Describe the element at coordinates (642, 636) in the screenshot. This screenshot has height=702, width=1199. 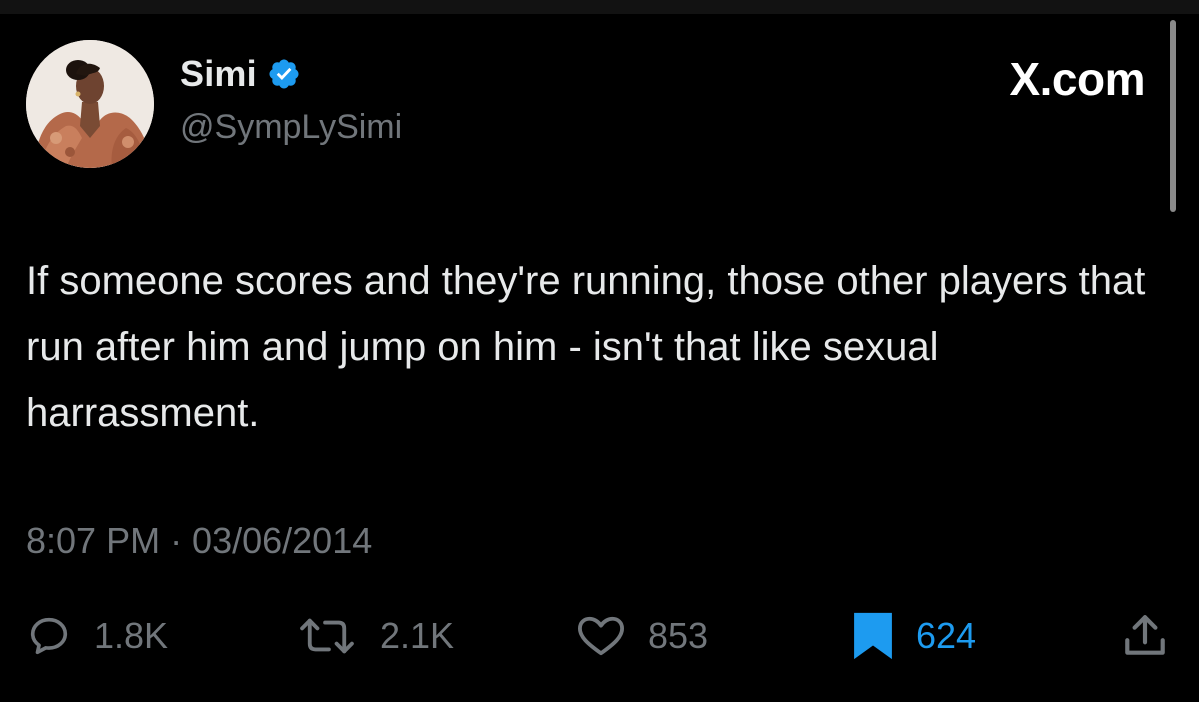
I see `like-button: 853` at that location.